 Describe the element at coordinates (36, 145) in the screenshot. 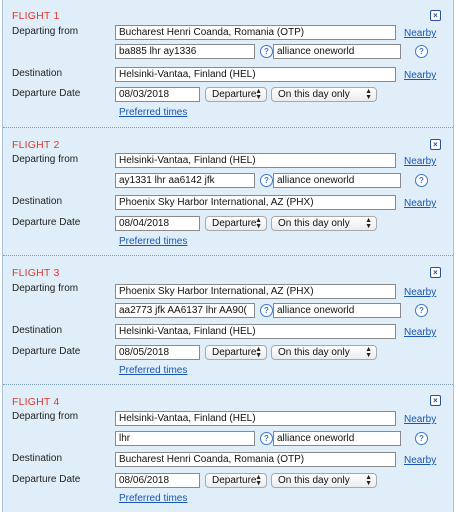

I see `flight-title: FLIGHT 2` at that location.